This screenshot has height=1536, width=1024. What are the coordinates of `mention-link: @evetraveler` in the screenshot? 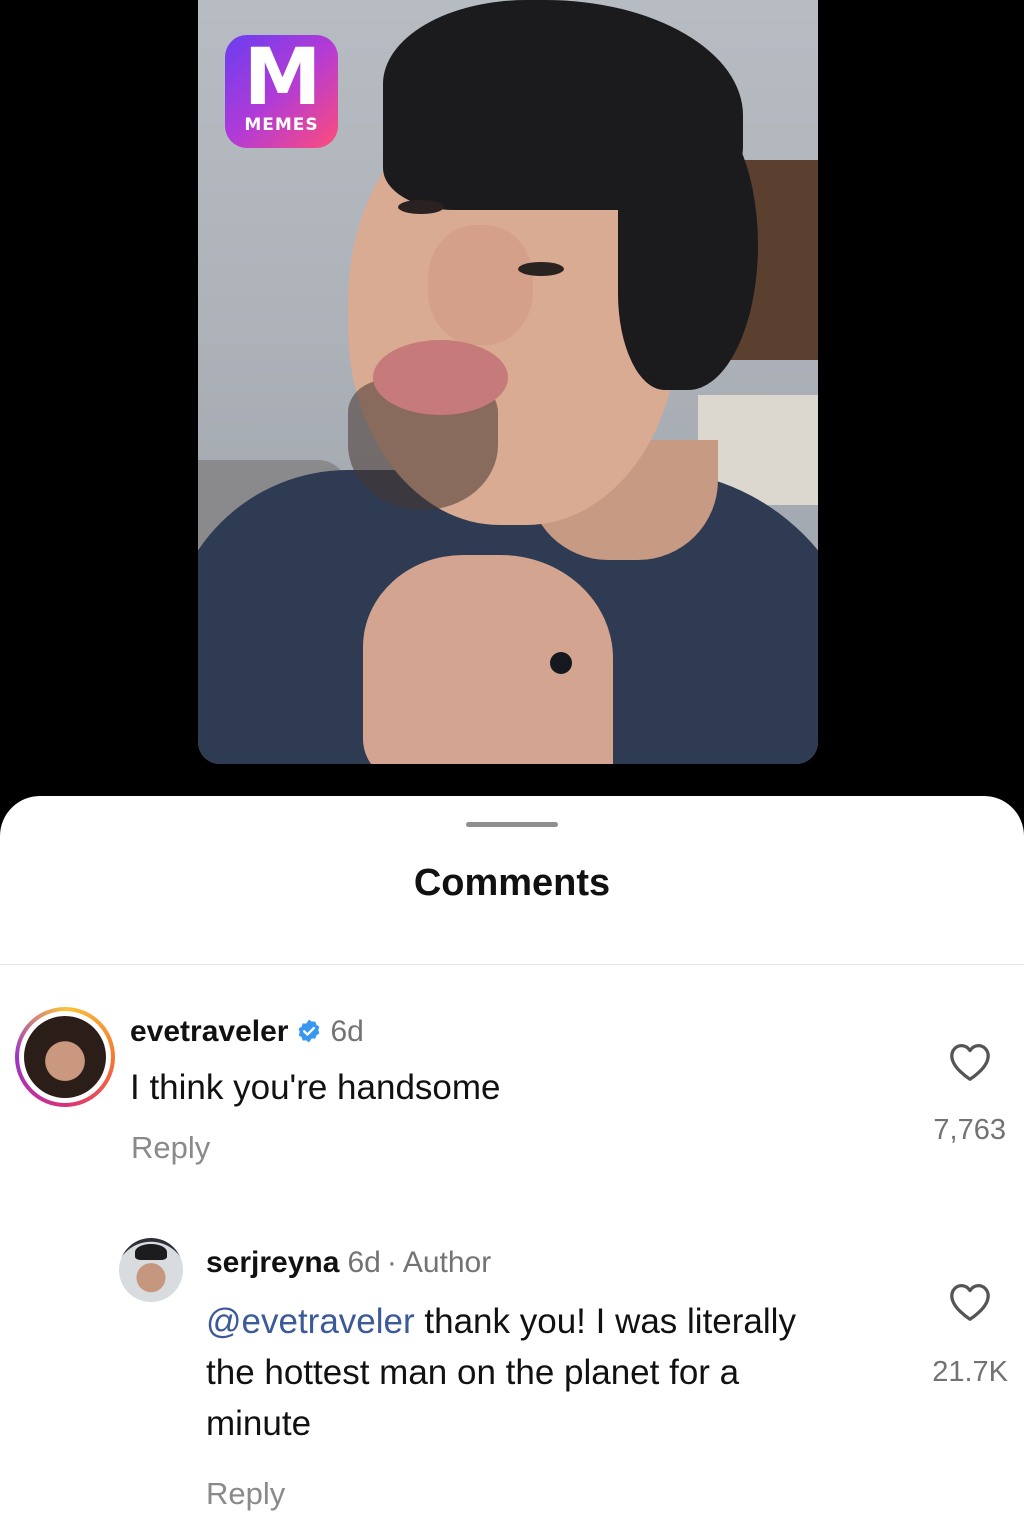 It's located at (310, 1321).